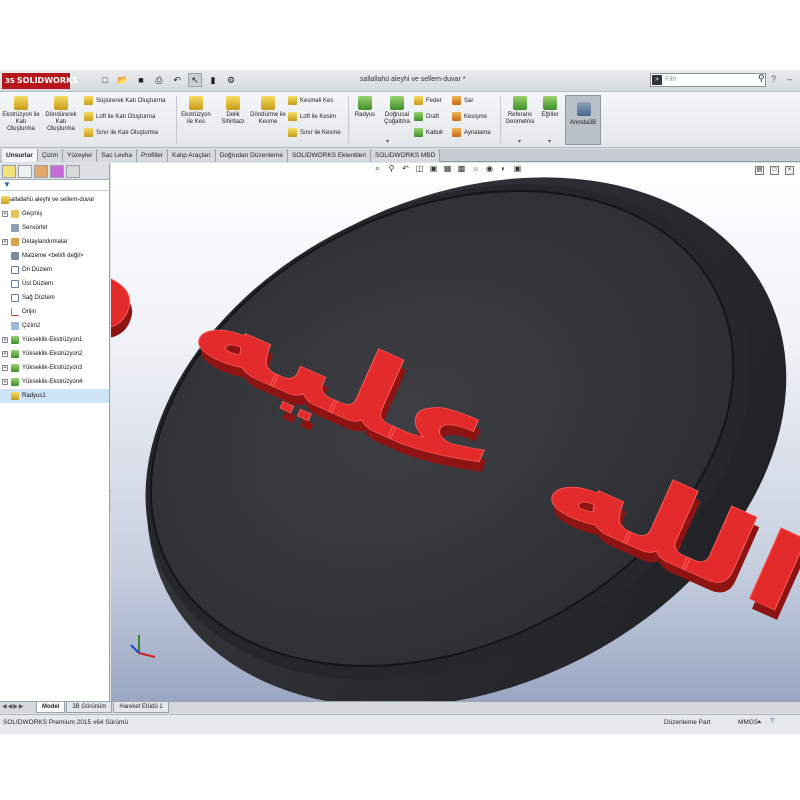  Describe the element at coordinates (195, 80) in the screenshot. I see `select-pointer-icon: ↖` at that location.